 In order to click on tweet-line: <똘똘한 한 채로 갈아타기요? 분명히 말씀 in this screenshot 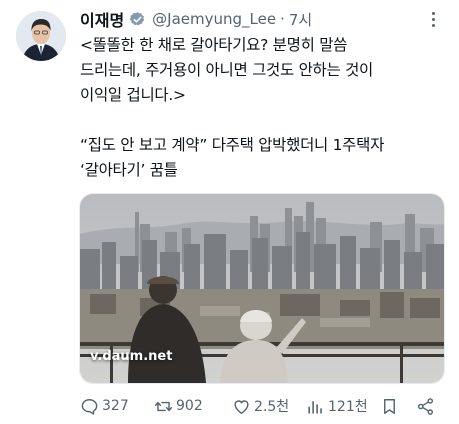, I will do `click(214, 45)`.